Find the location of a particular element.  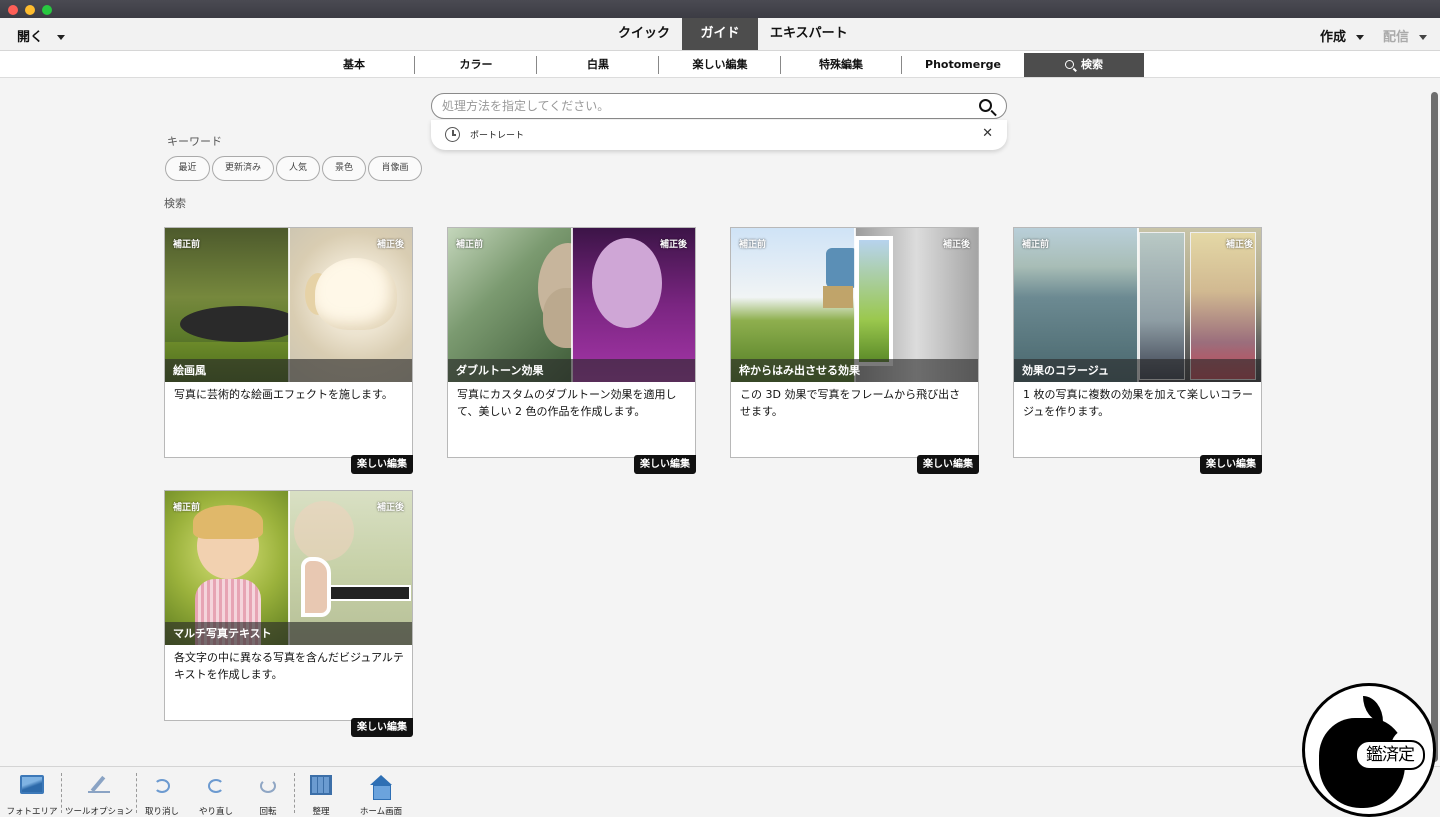

keywords-label: キーワード is located at coordinates (194, 141).